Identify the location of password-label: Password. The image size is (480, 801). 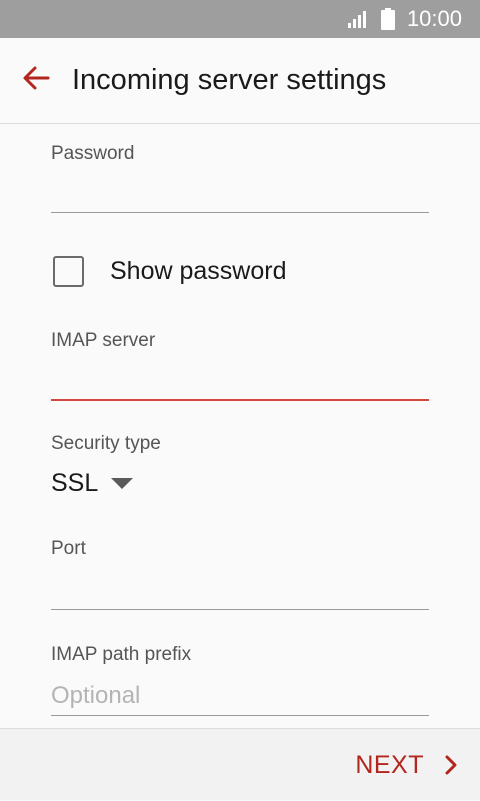
(93, 153).